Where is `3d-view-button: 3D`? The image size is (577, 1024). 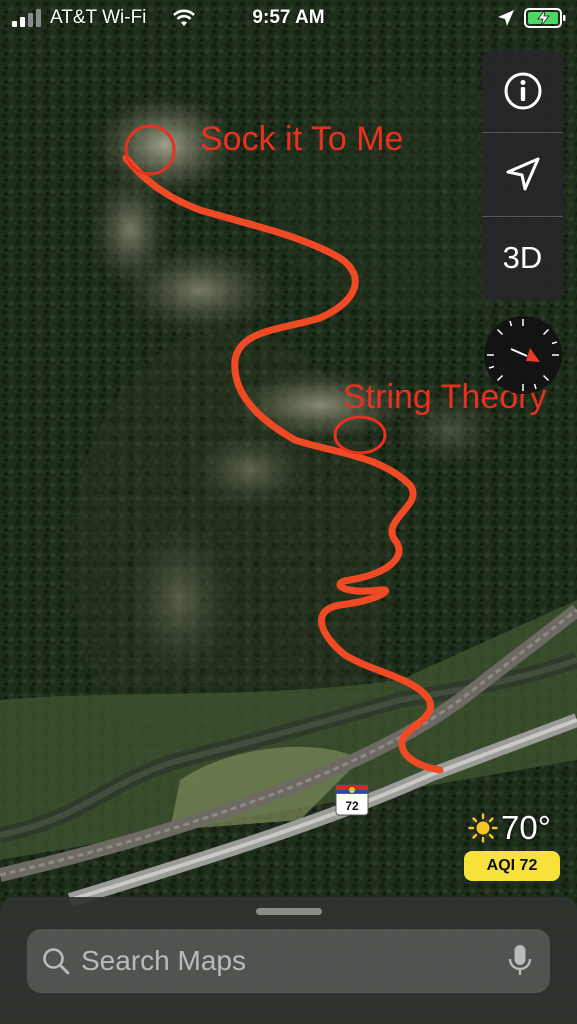 3d-view-button: 3D is located at coordinates (522, 258).